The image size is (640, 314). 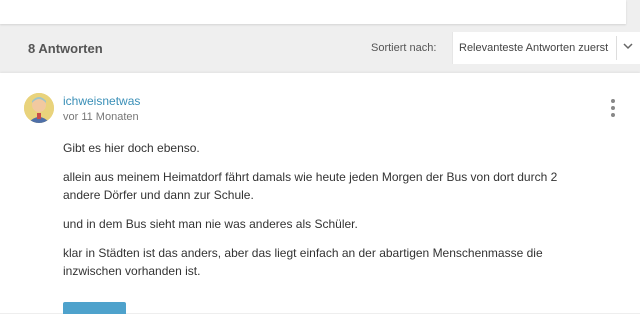 What do you see at coordinates (616, 48) in the screenshot?
I see `sort-select-divider` at bounding box center [616, 48].